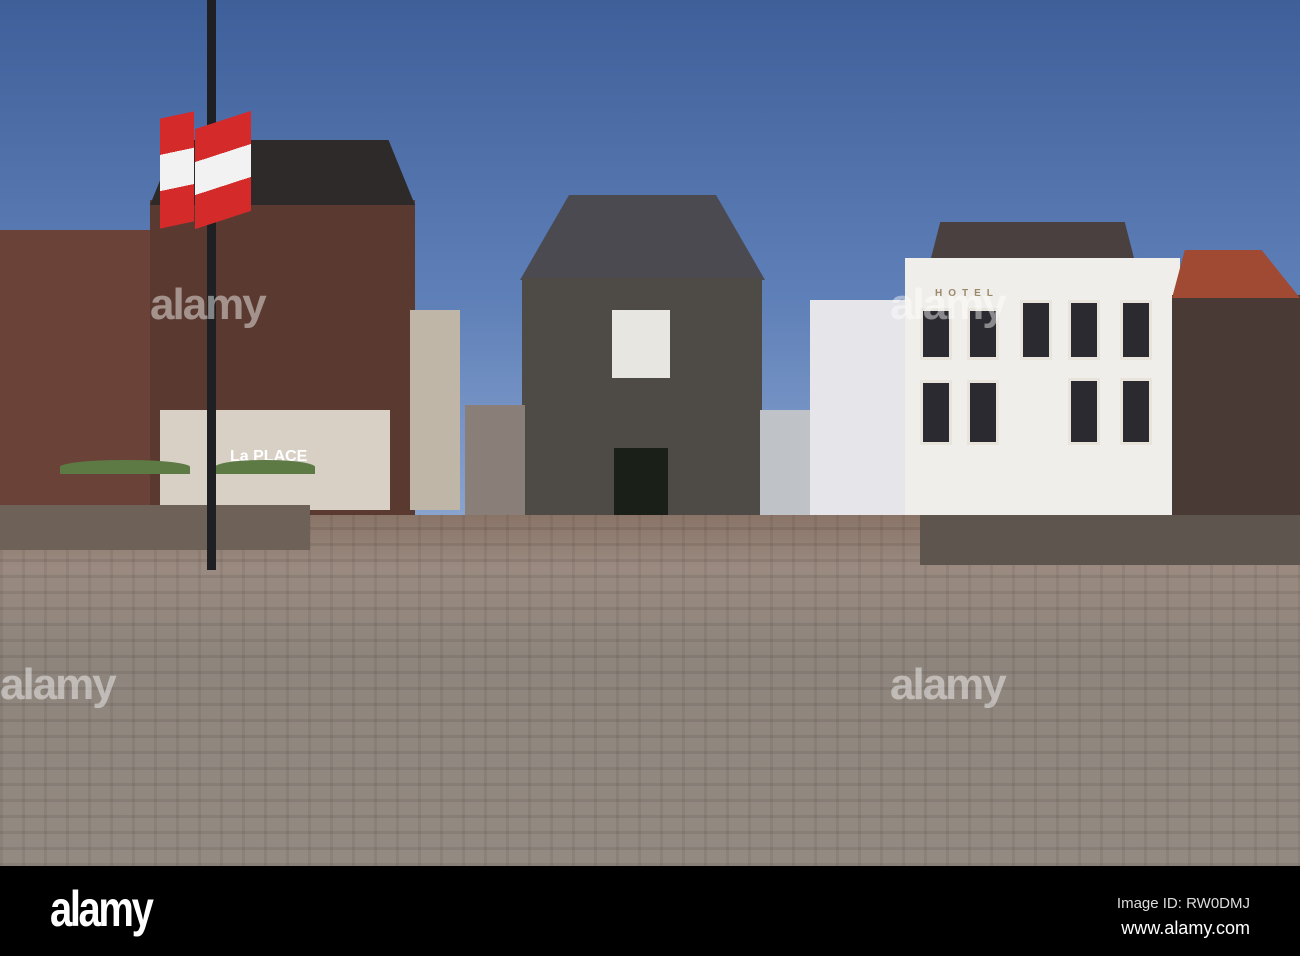 This screenshot has width=1300, height=956. Describe the element at coordinates (1236, 274) in the screenshot. I see `right-roof` at that location.